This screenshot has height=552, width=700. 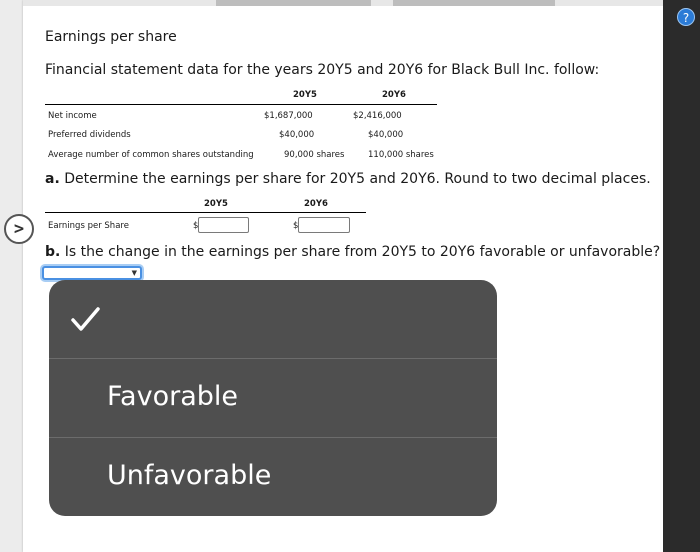 I want to click on question-b-label: b., so click(x=53, y=252).